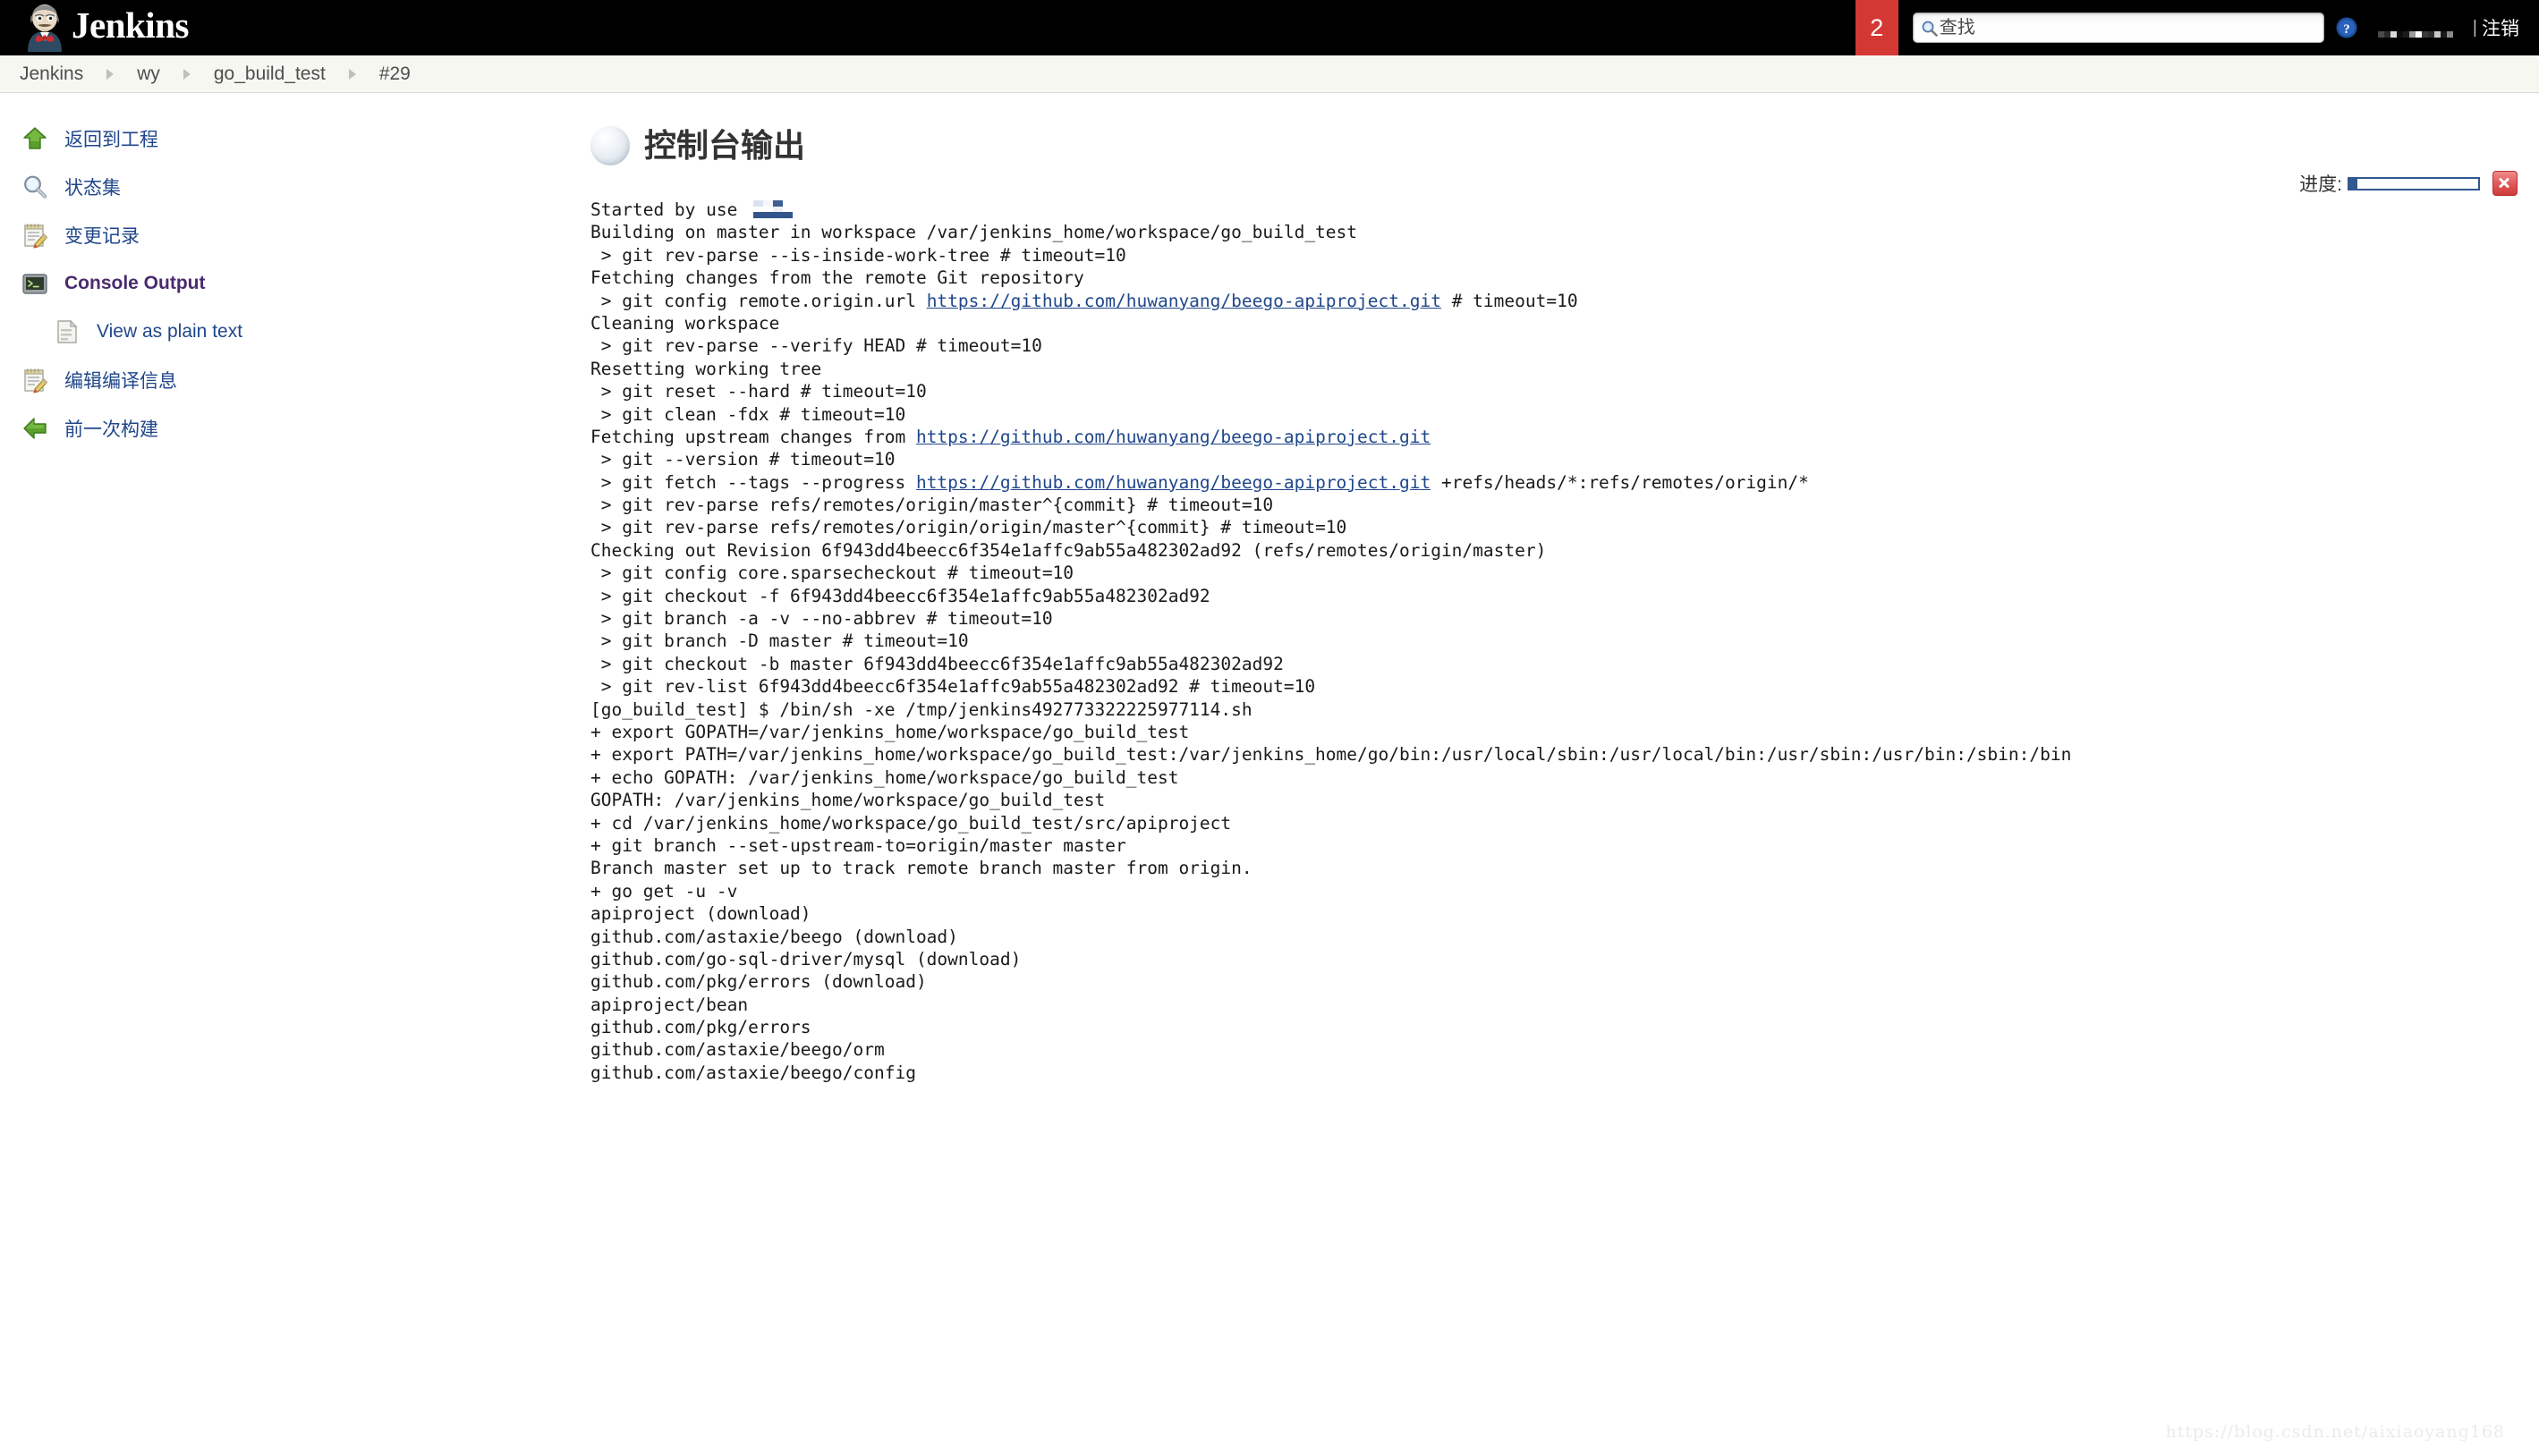 The image size is (2539, 1456). What do you see at coordinates (111, 429) in the screenshot?
I see `sidebar-item-label: 前一次构建` at bounding box center [111, 429].